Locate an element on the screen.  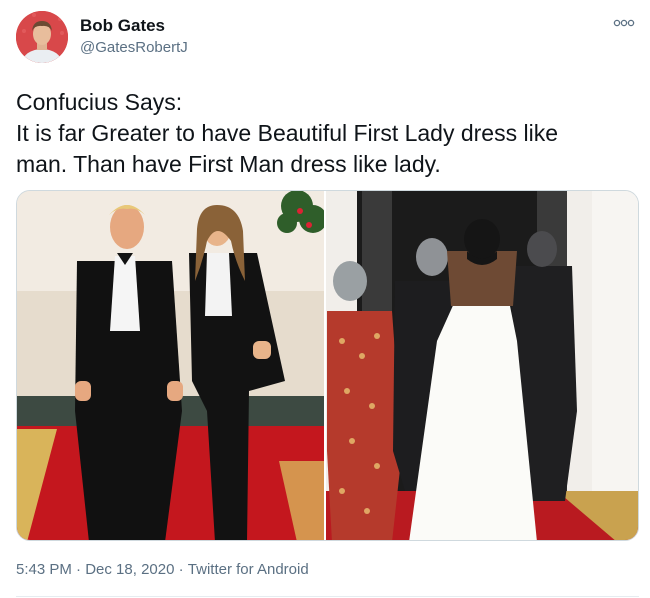
more-options-icon is located at coordinates (624, 23).